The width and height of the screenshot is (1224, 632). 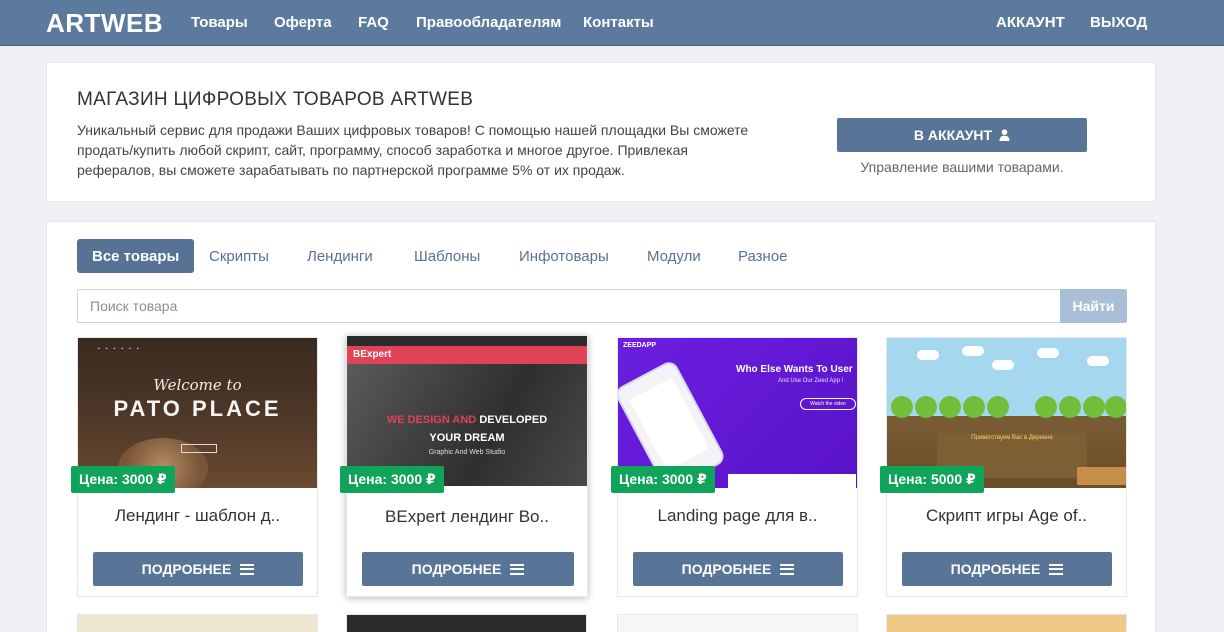 What do you see at coordinates (1093, 306) in the screenshot?
I see `search-button: Найти` at bounding box center [1093, 306].